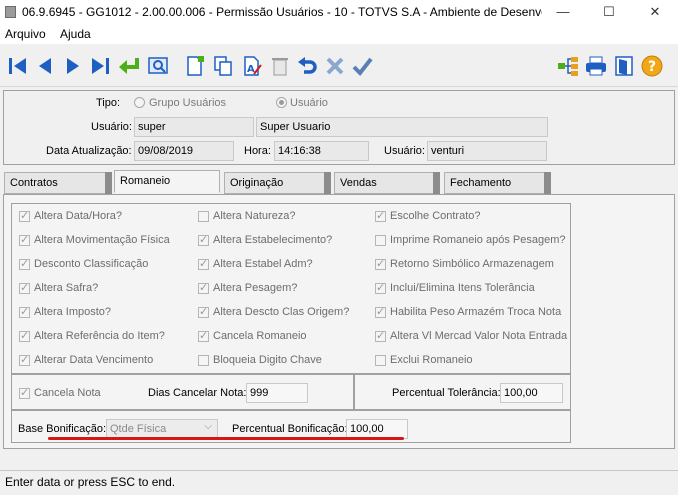  I want to click on tree-icon, so click(568, 66).